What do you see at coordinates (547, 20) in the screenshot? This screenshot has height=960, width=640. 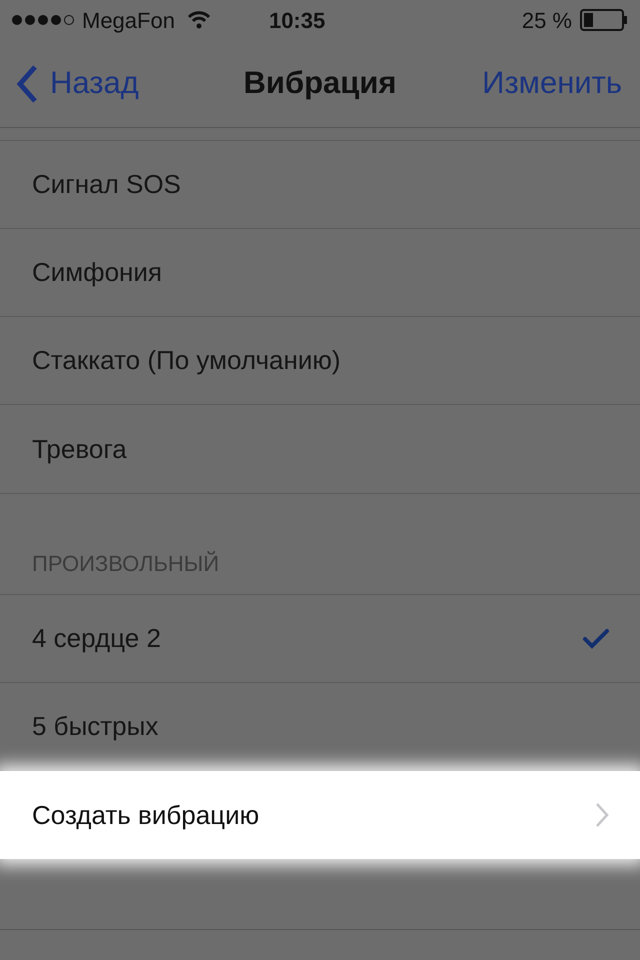 I see `battery-percent: 25 %` at bounding box center [547, 20].